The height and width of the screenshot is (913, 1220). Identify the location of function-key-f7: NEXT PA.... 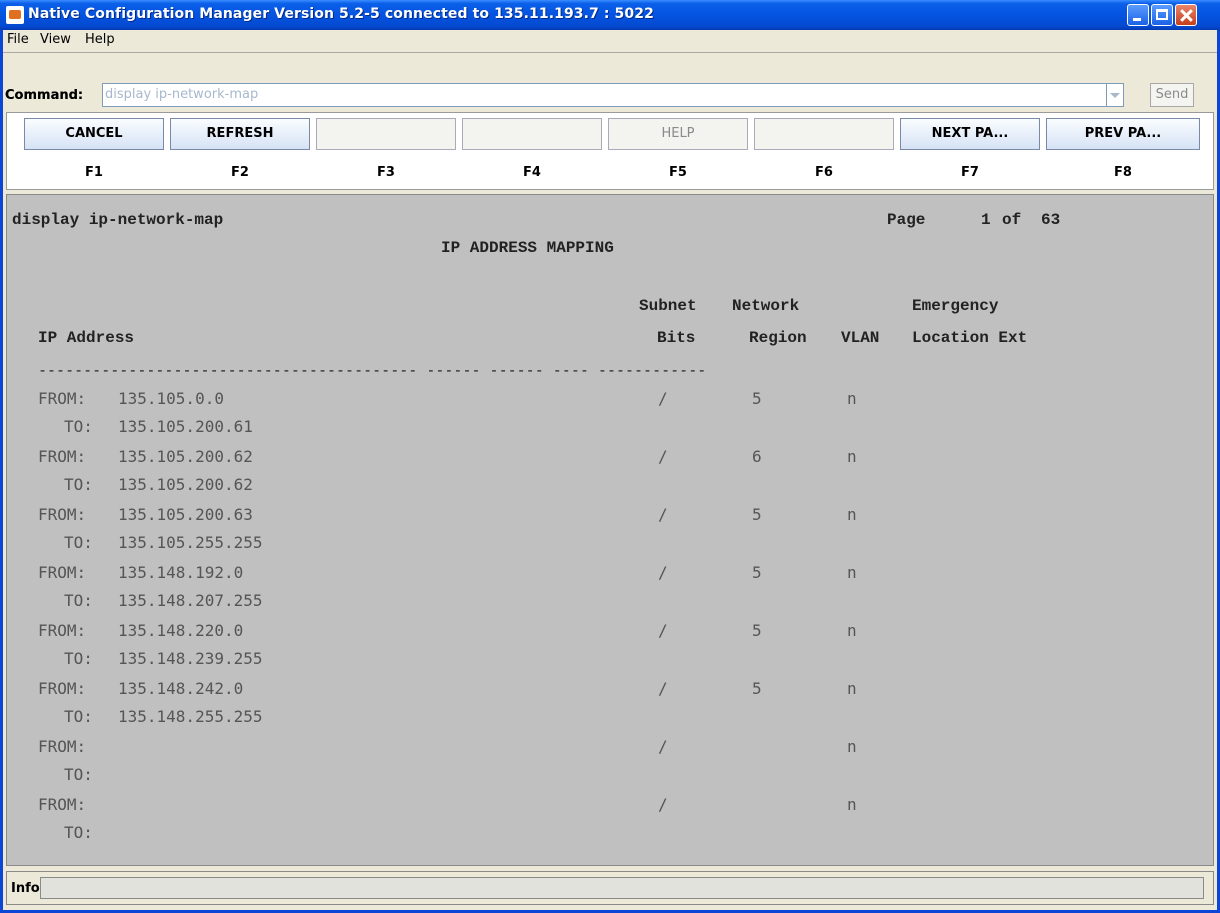
(970, 134).